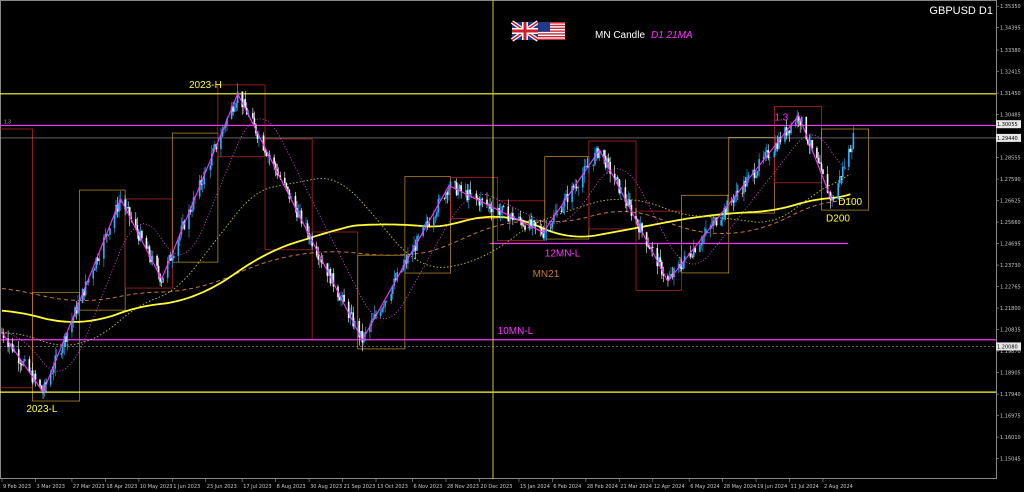 The image size is (1024, 492). I want to click on x-tick-label: 28 Feb 2024, so click(602, 487).